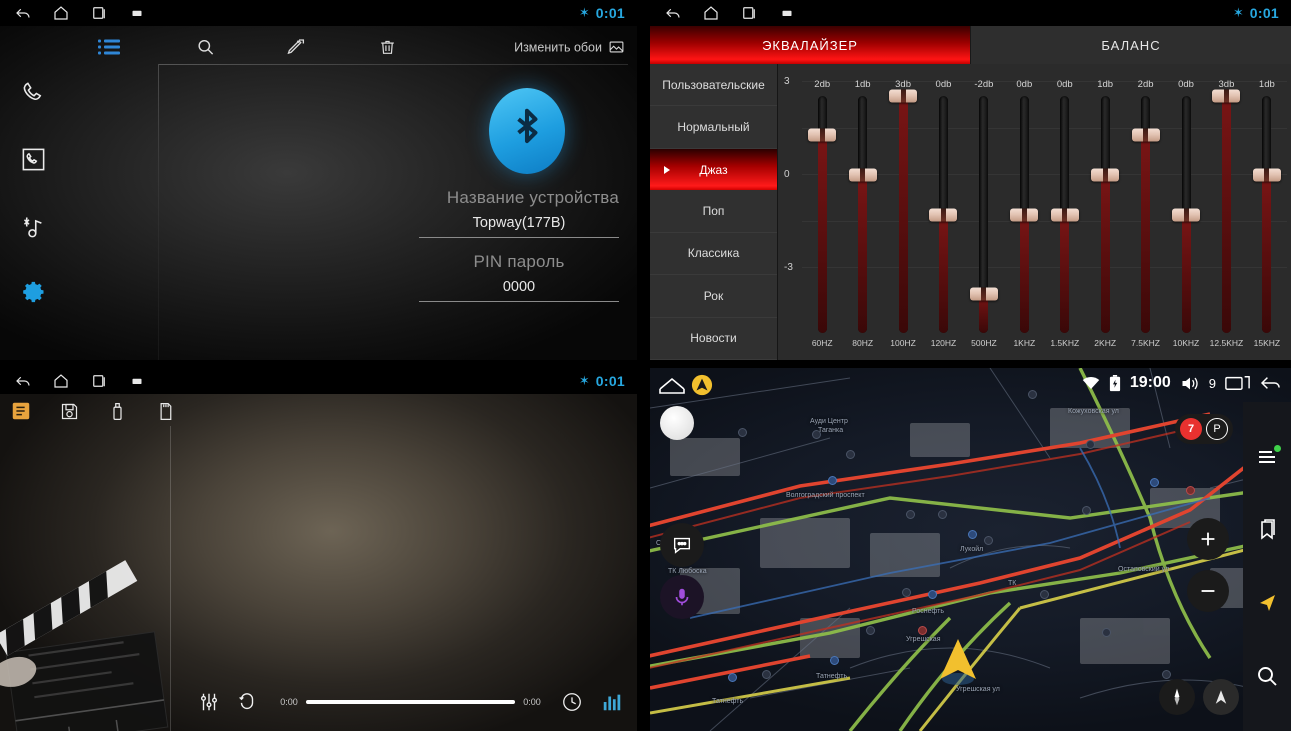 The height and width of the screenshot is (731, 1291). What do you see at coordinates (677, 423) in the screenshot?
I see `user-avatar` at bounding box center [677, 423].